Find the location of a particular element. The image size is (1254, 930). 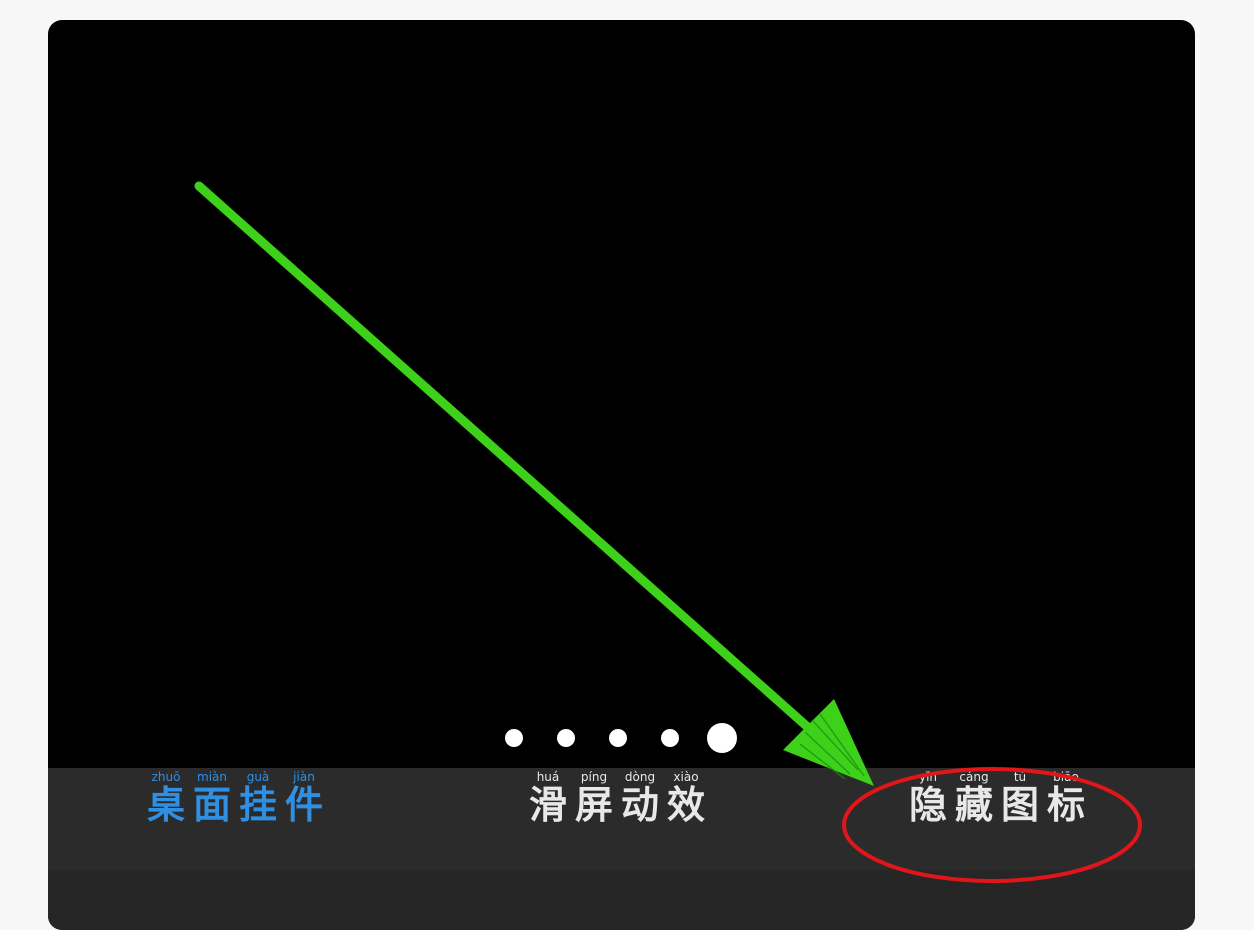

pinyin-label: huá is located at coordinates (548, 777).